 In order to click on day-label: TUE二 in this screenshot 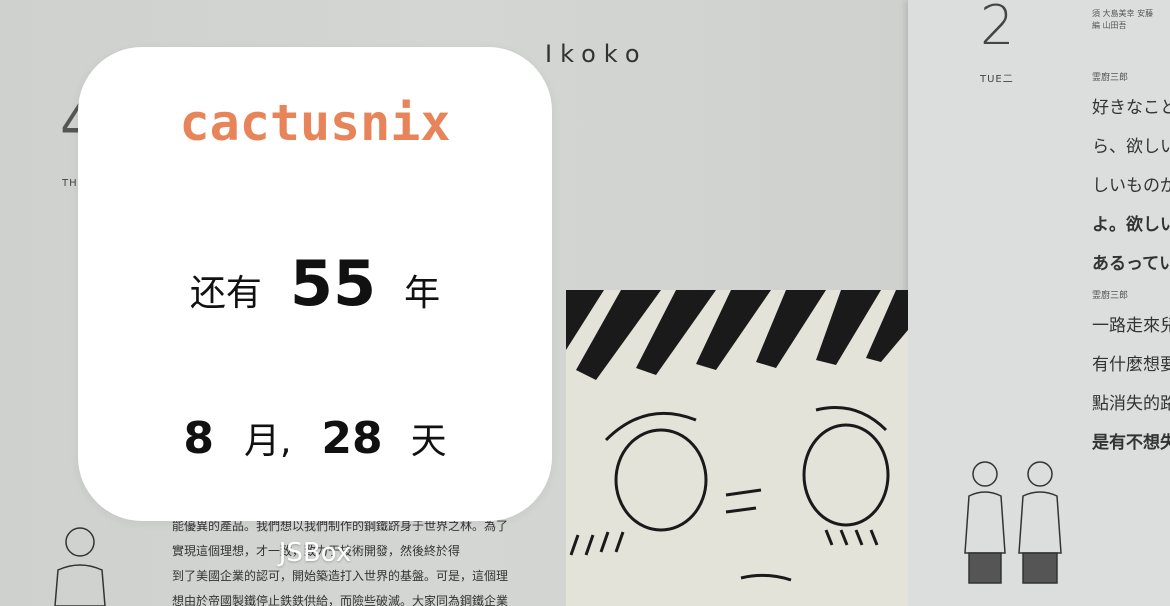, I will do `click(997, 79)`.